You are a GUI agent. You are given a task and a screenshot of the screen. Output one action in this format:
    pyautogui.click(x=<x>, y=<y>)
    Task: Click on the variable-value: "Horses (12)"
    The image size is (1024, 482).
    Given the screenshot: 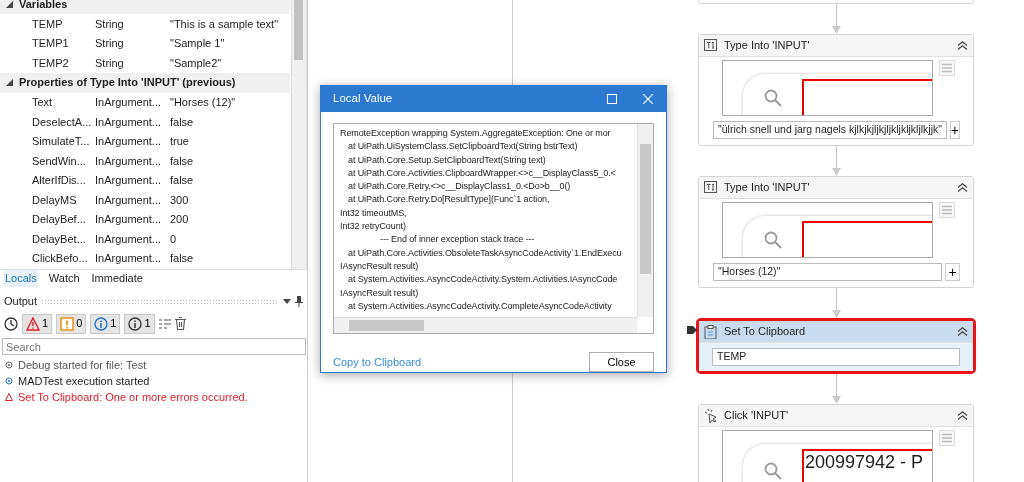 What is the action you would take?
    pyautogui.click(x=203, y=102)
    